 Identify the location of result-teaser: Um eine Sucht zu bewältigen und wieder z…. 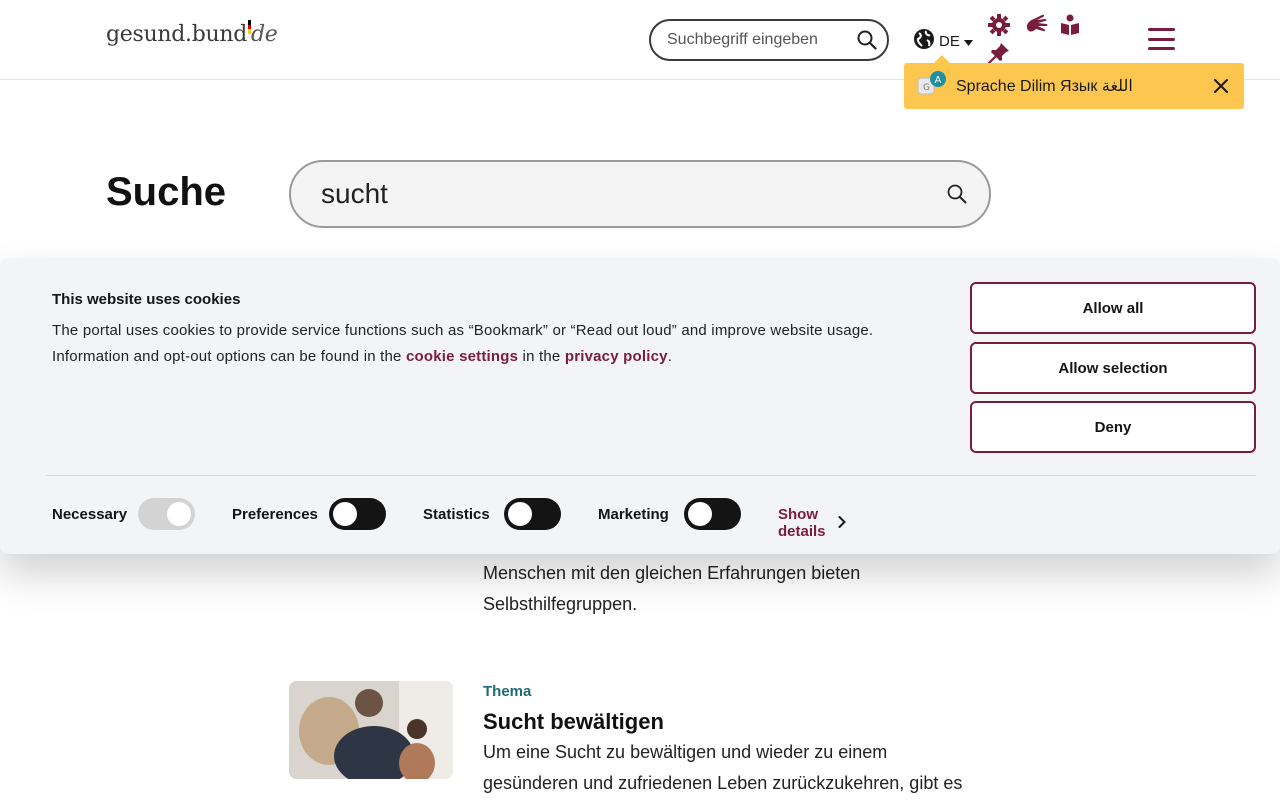
(723, 767).